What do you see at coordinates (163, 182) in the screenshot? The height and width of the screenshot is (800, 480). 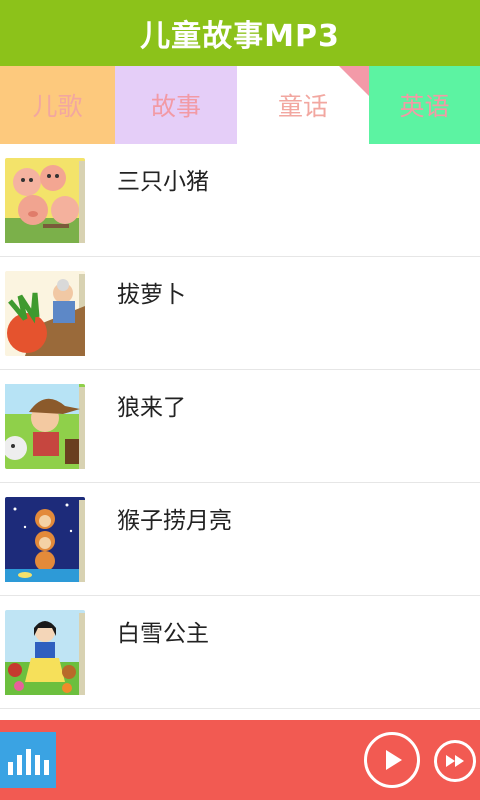 I see `story-title: 三只小猪` at bounding box center [163, 182].